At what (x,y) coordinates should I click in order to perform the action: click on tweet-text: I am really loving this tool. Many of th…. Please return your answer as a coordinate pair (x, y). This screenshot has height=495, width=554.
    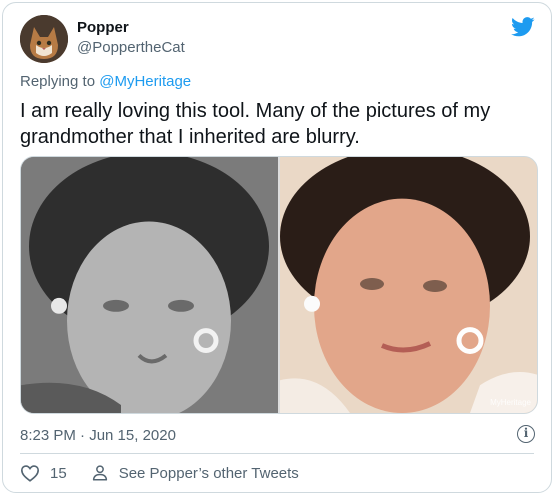
    Looking at the image, I should click on (255, 124).